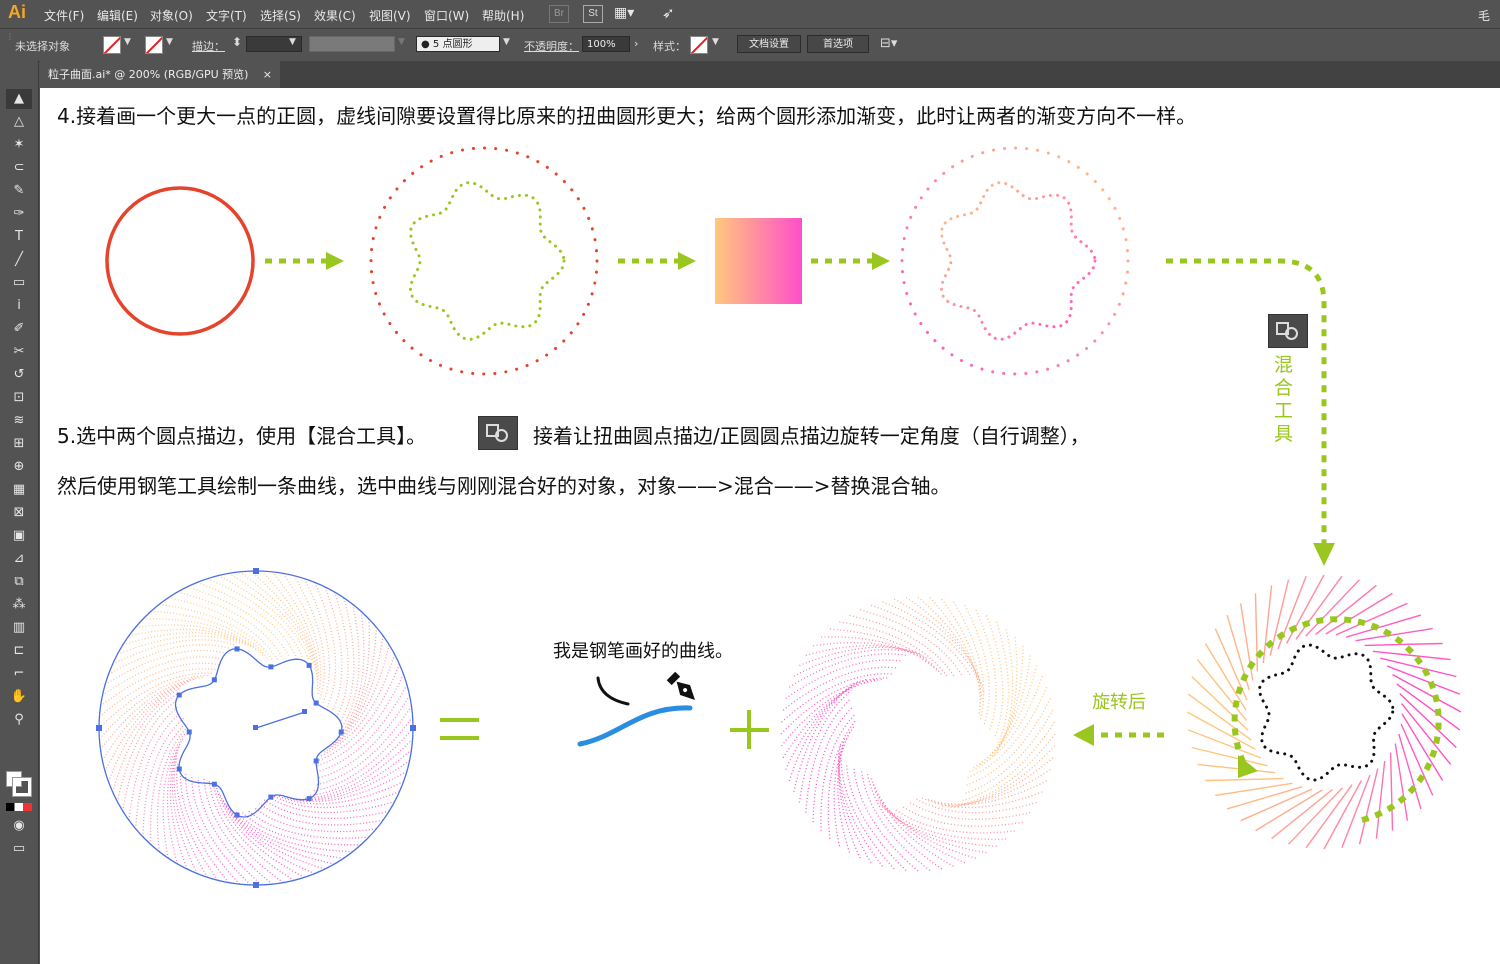 The height and width of the screenshot is (964, 1500). What do you see at coordinates (838, 44) in the screenshot?
I see `preferences-button: 首选项` at bounding box center [838, 44].